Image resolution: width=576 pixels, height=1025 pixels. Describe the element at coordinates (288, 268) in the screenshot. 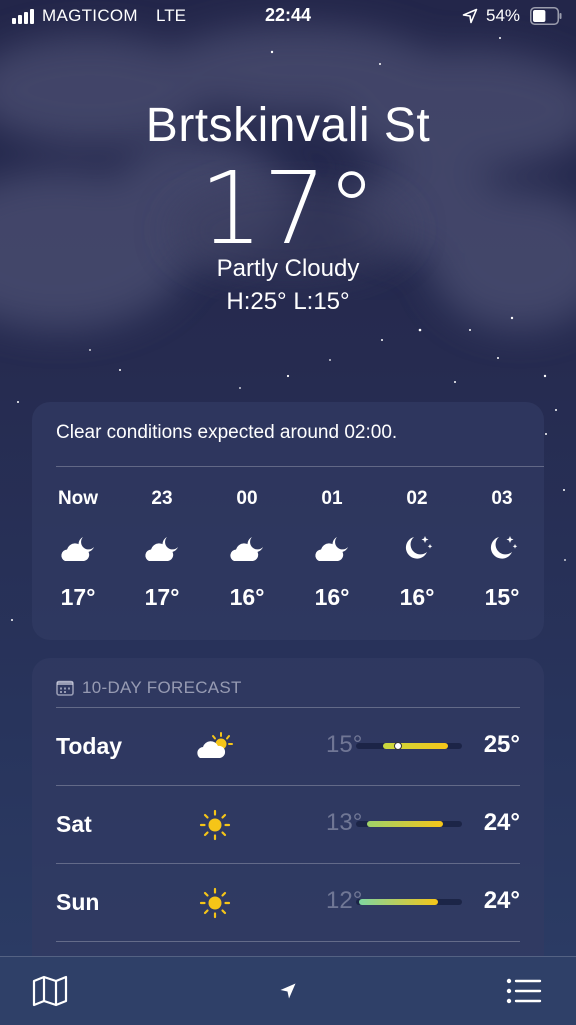

I see `current-condition: Partly Cloudy` at that location.